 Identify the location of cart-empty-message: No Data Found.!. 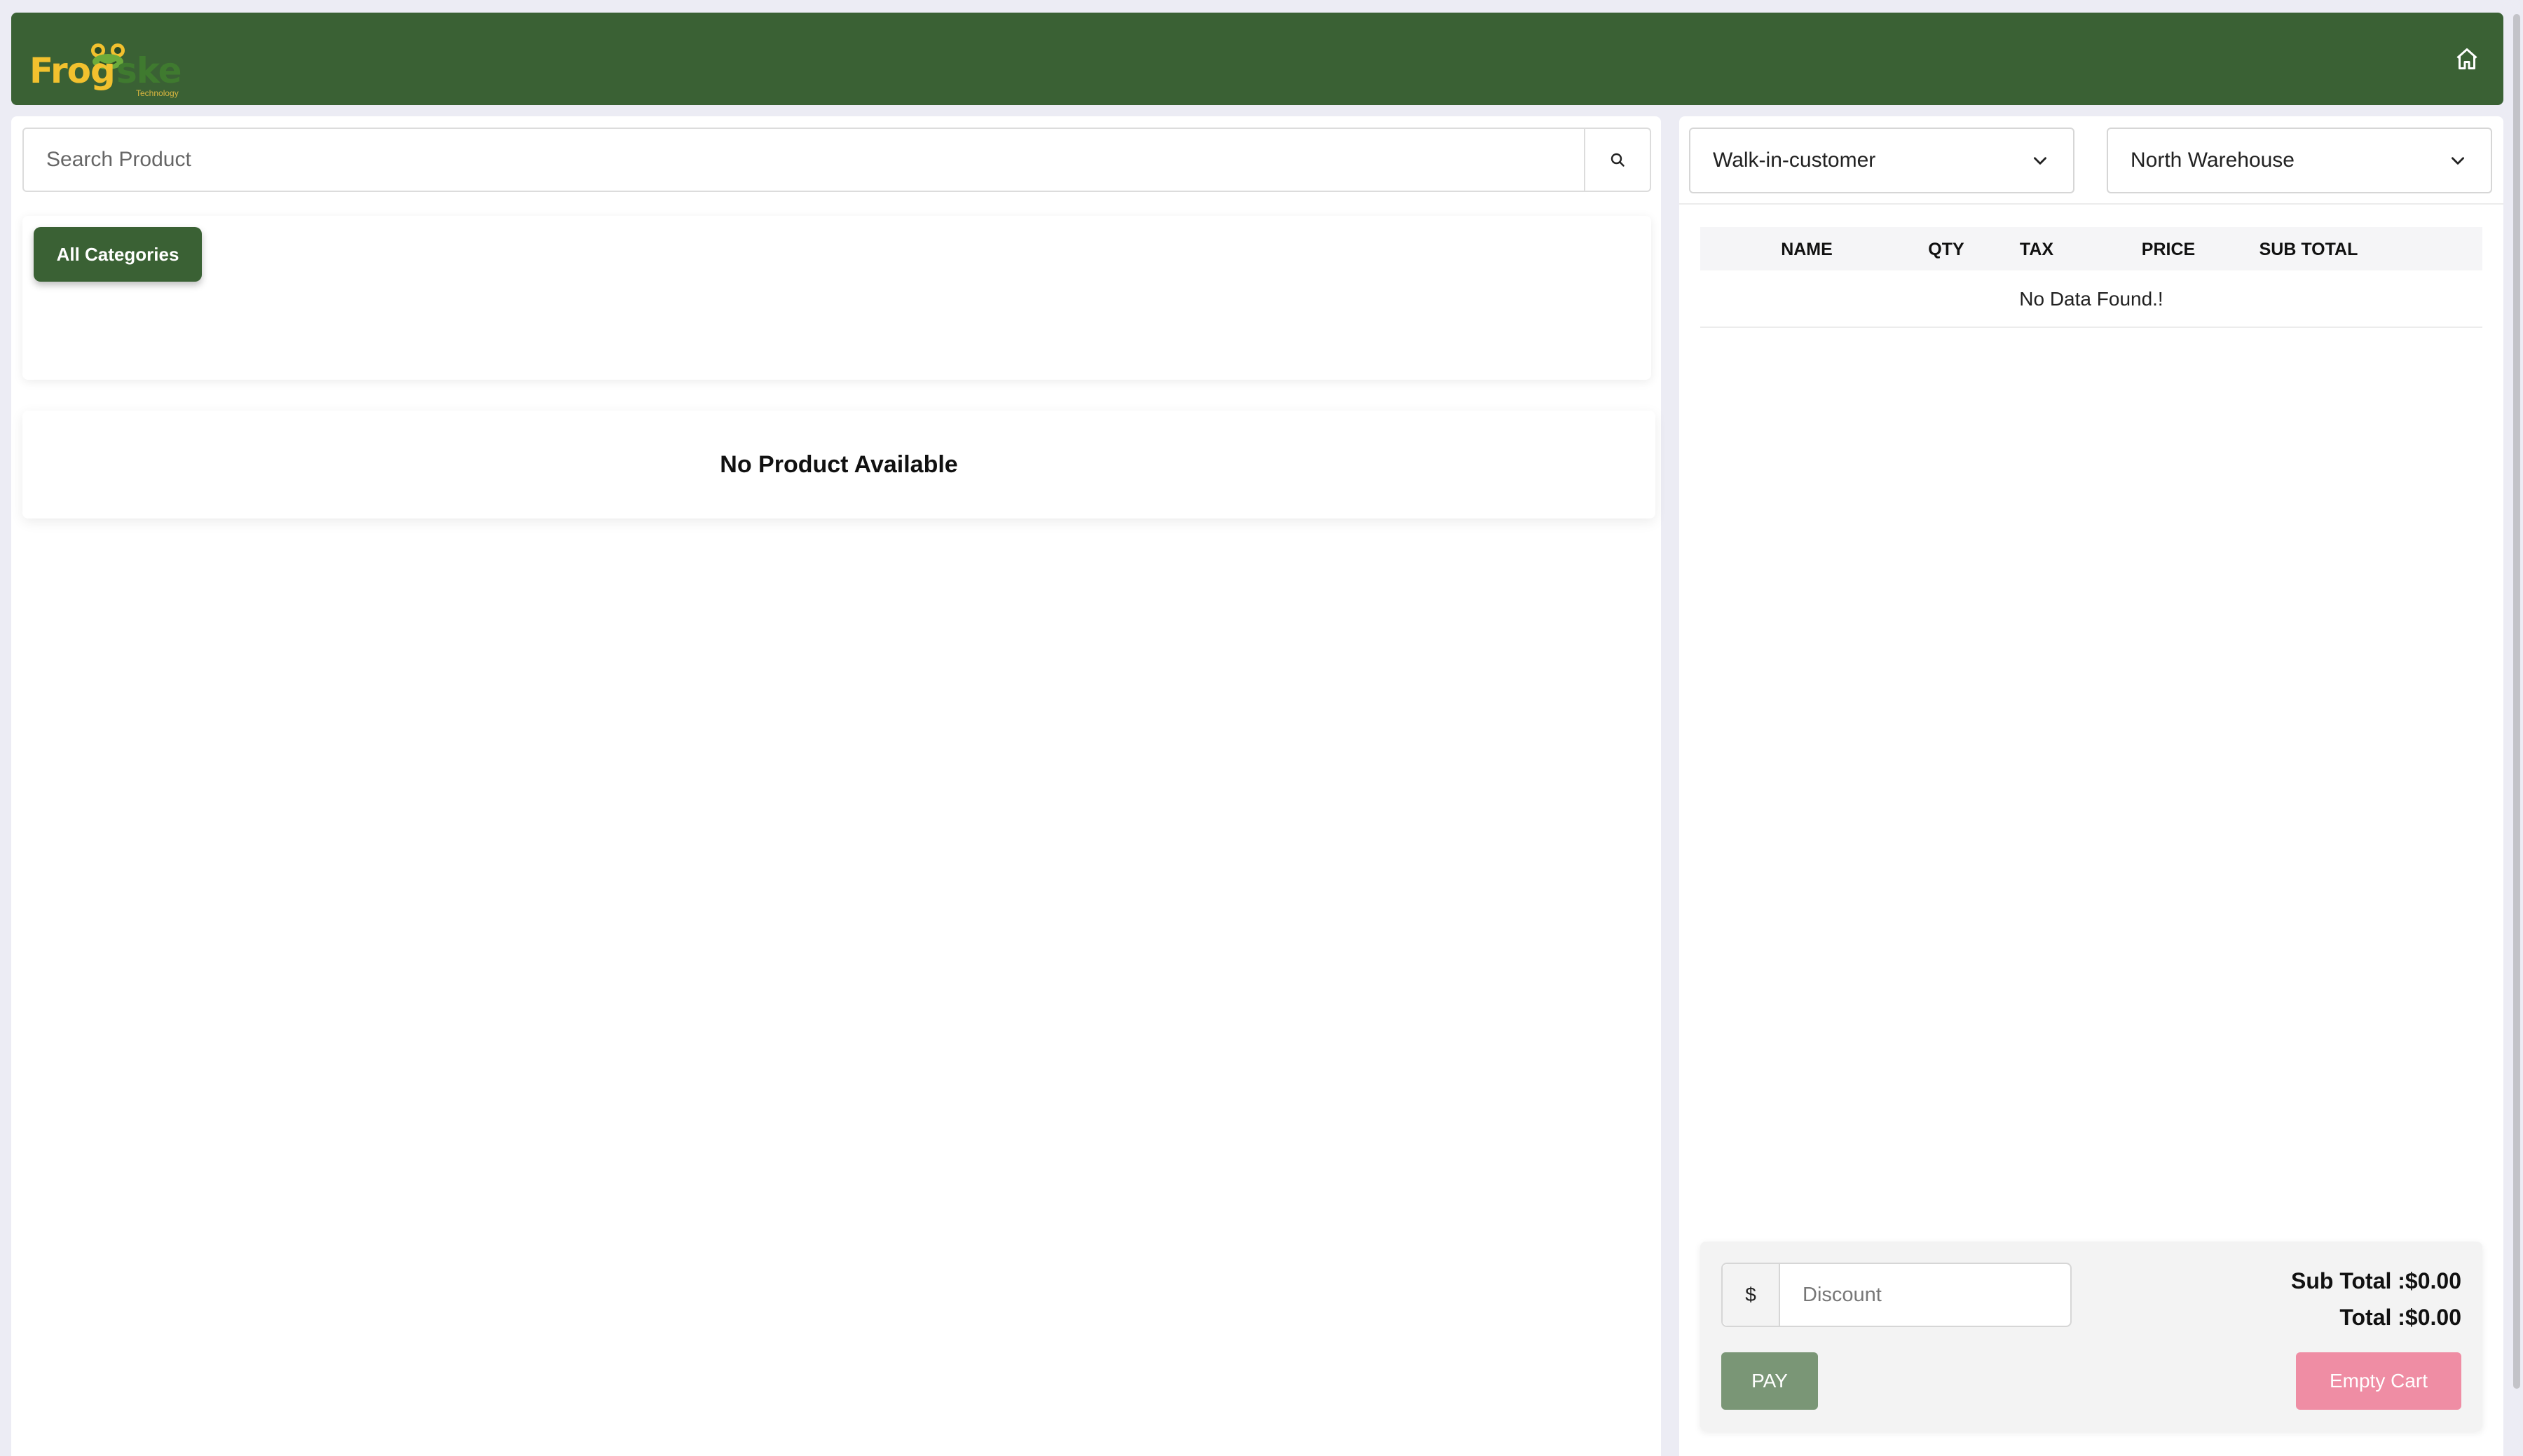
(2091, 300).